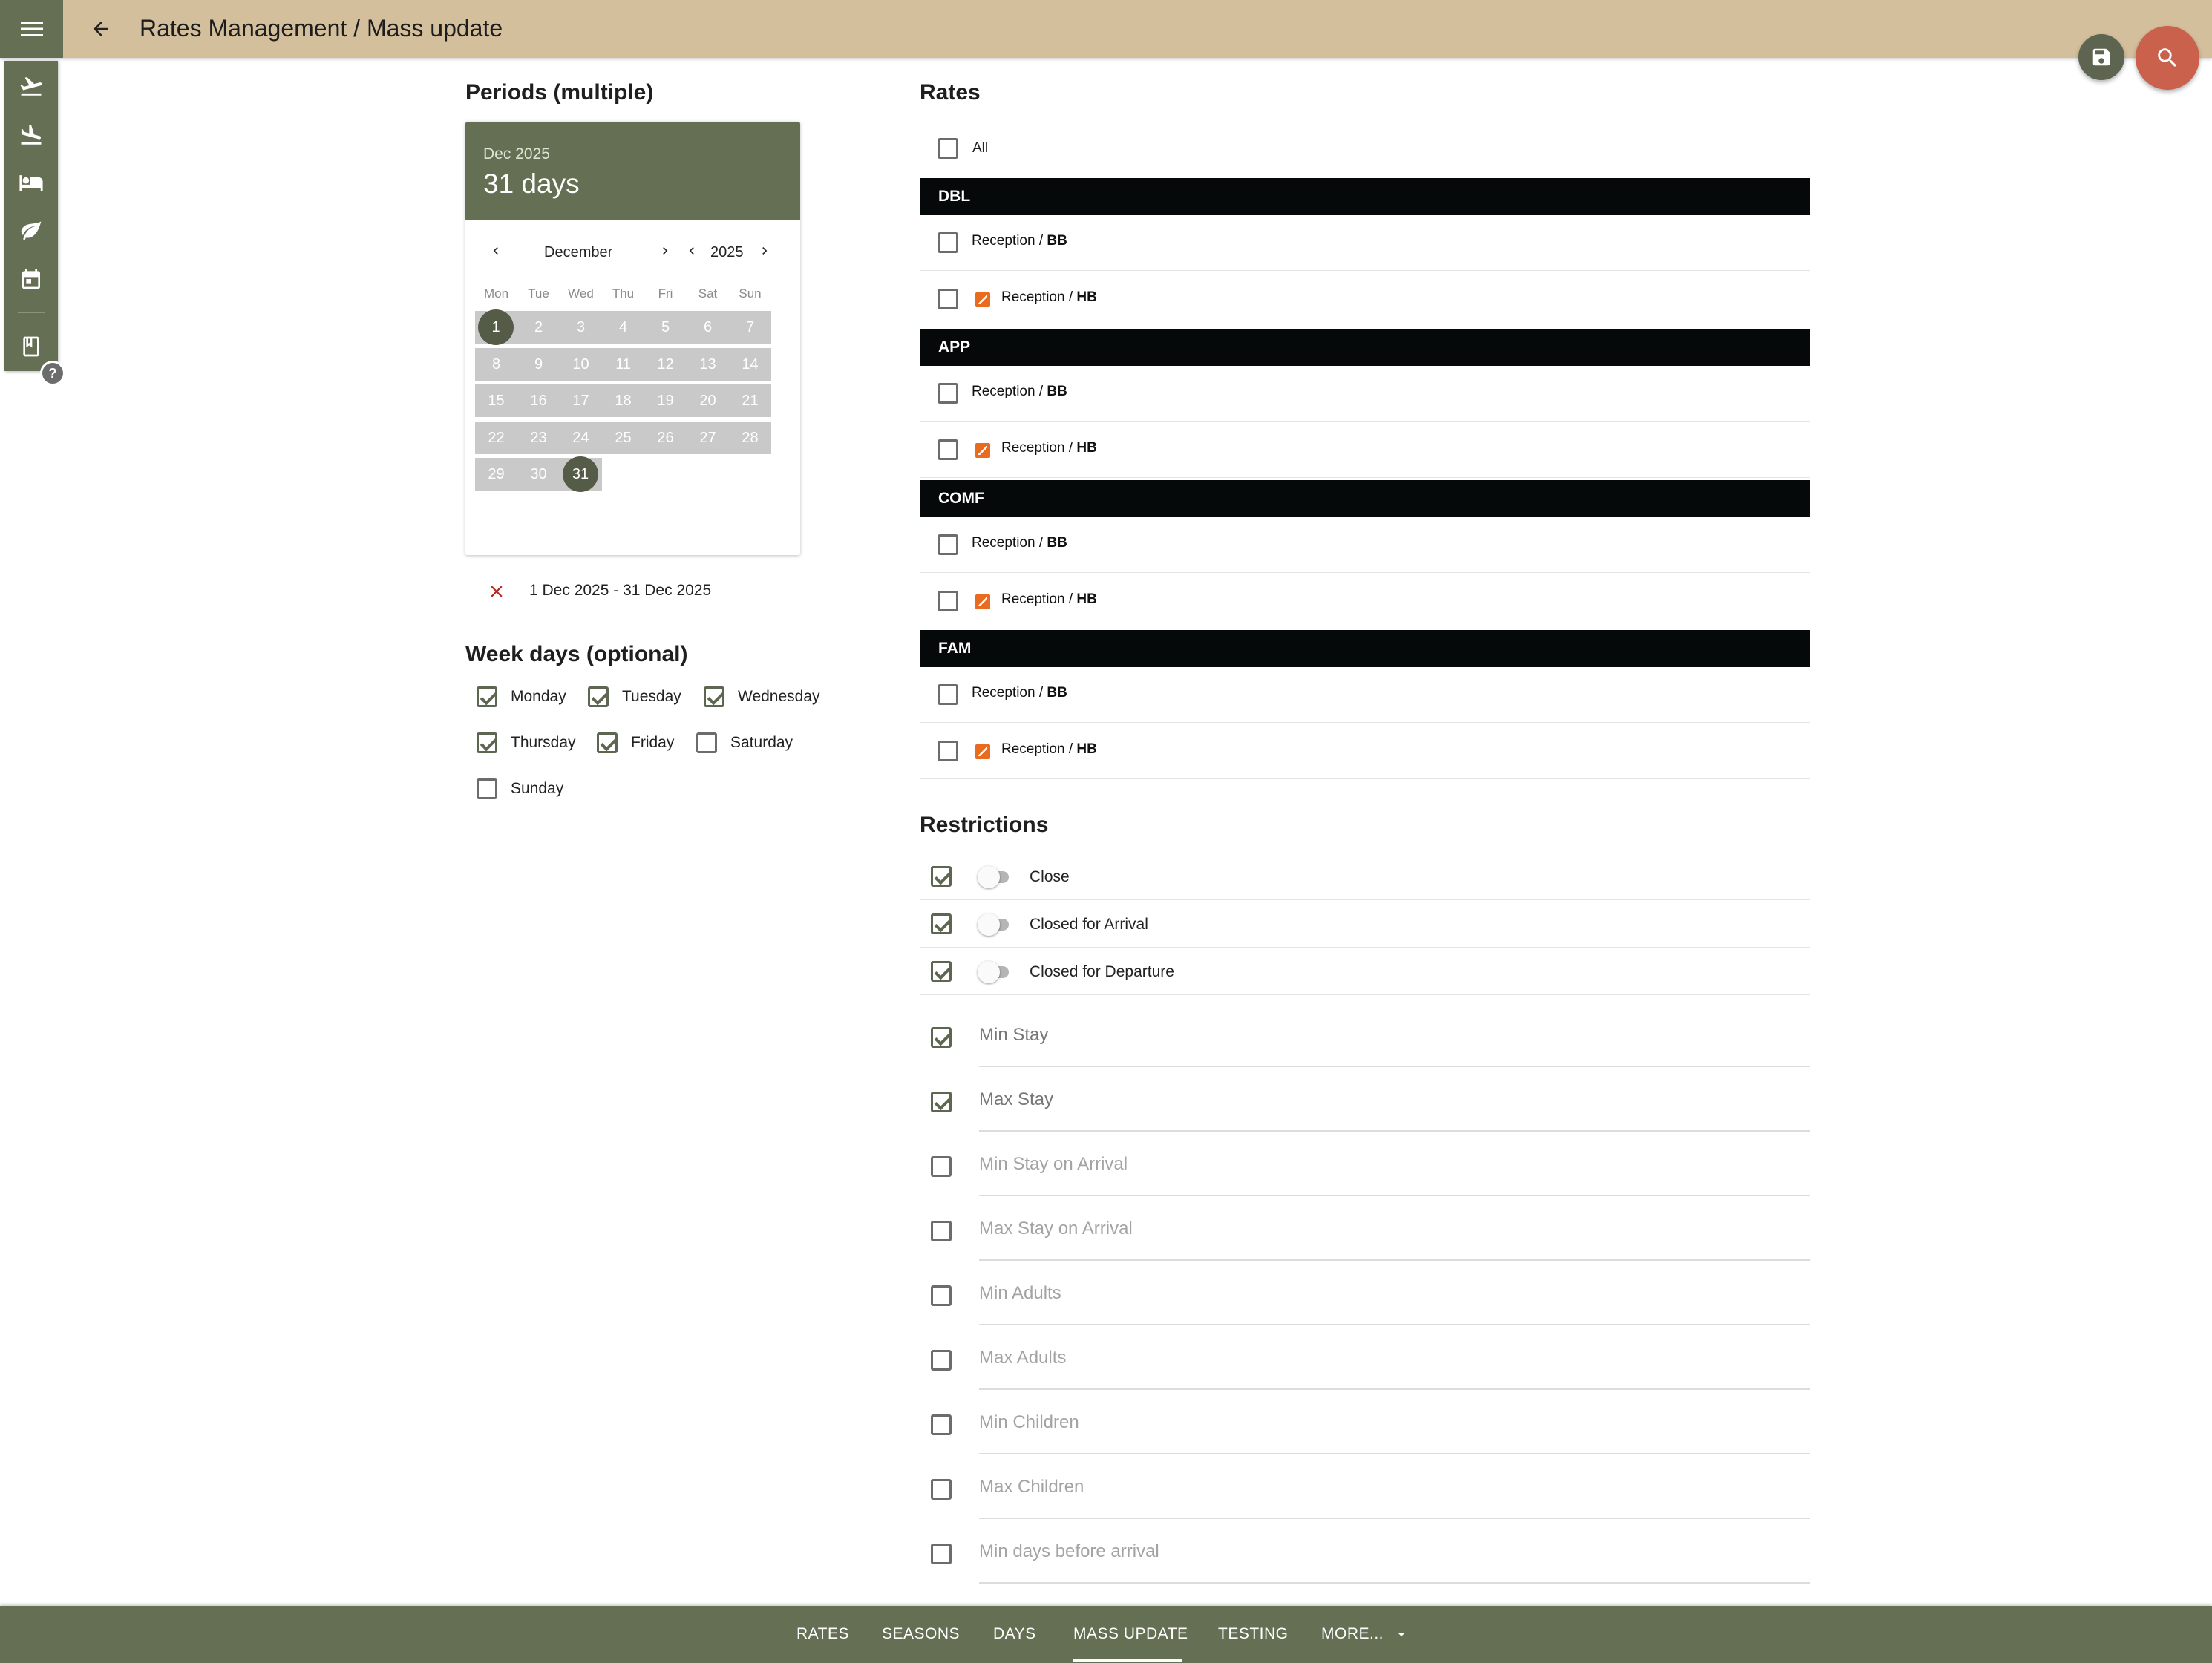  Describe the element at coordinates (1102, 971) in the screenshot. I see `restriction-label: Closed for Departure` at that location.